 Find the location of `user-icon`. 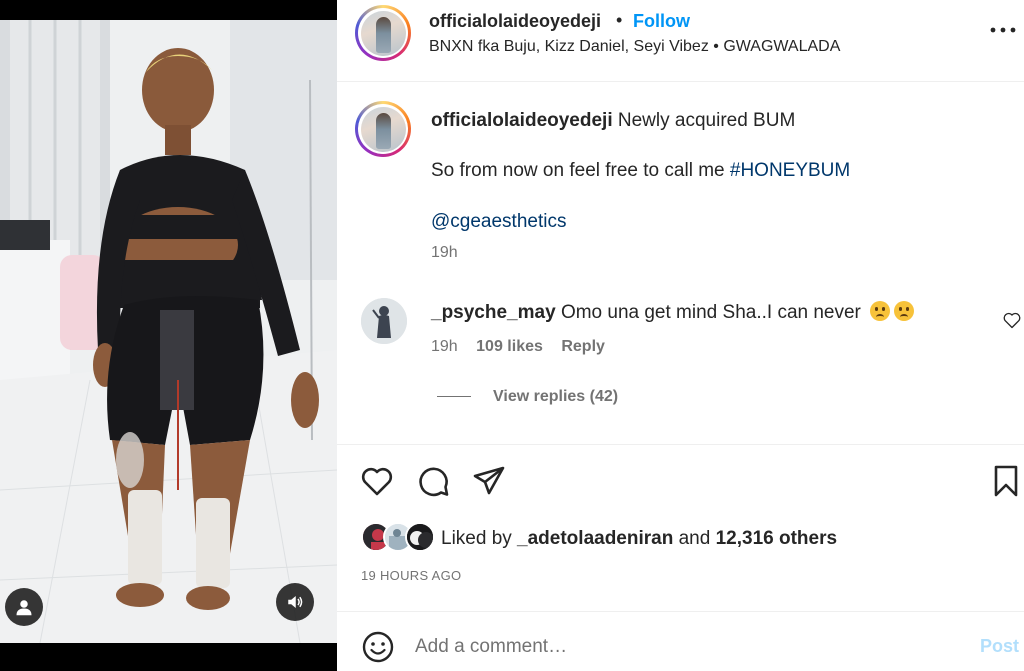

user-icon is located at coordinates (24, 608).